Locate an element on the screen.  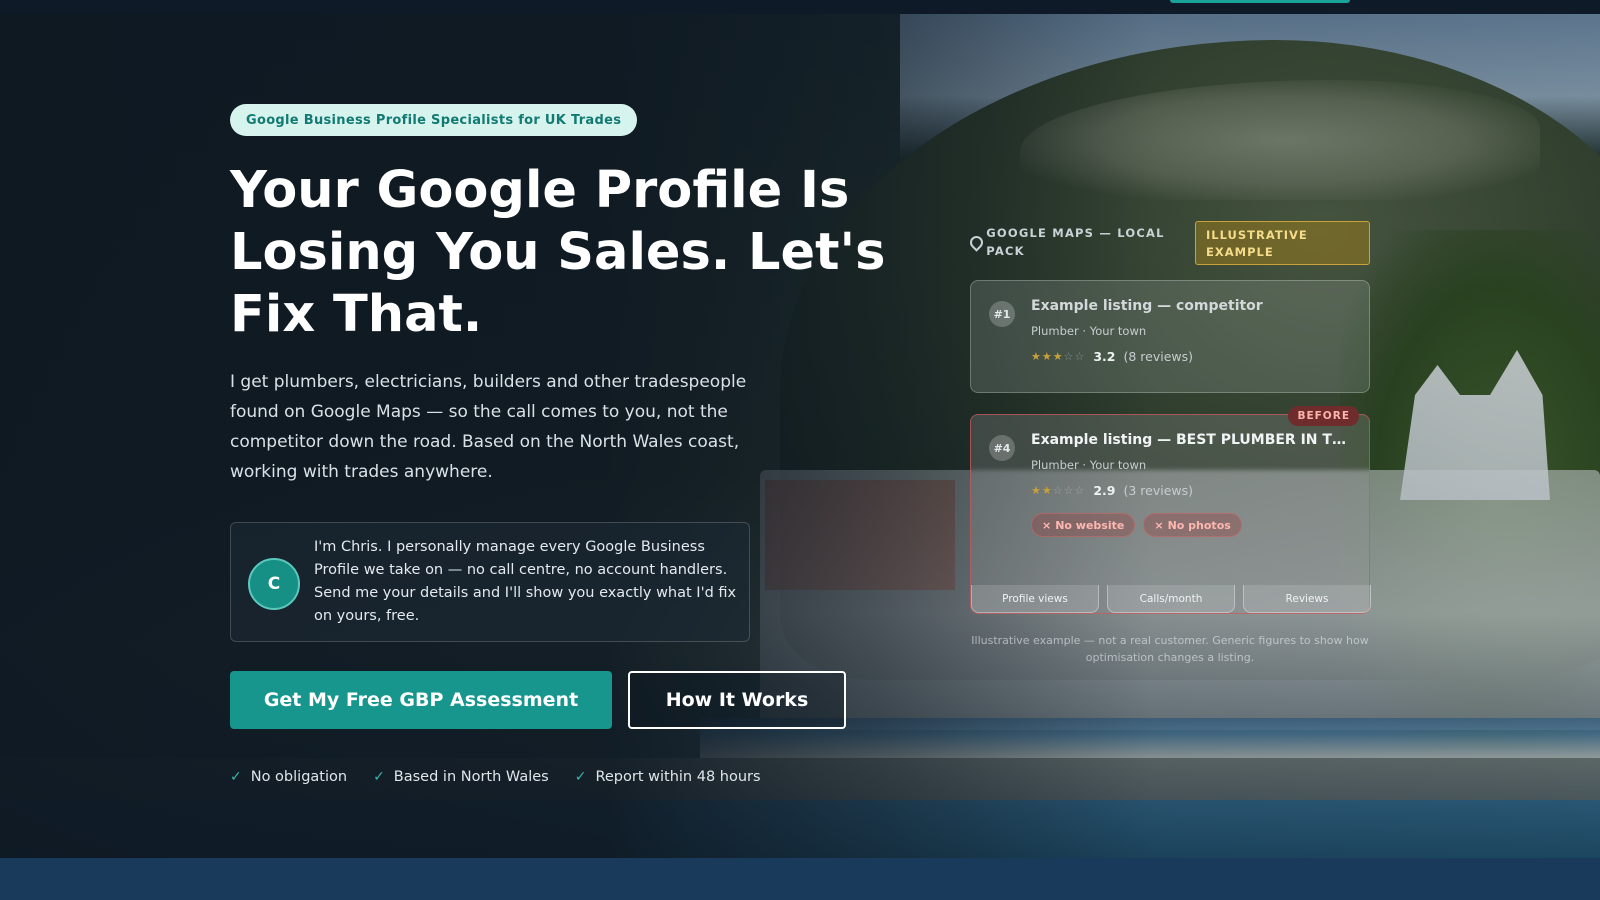
illustrative-example-tag: ILLUSTRATIVE EXAMPLE is located at coordinates (1282, 243).